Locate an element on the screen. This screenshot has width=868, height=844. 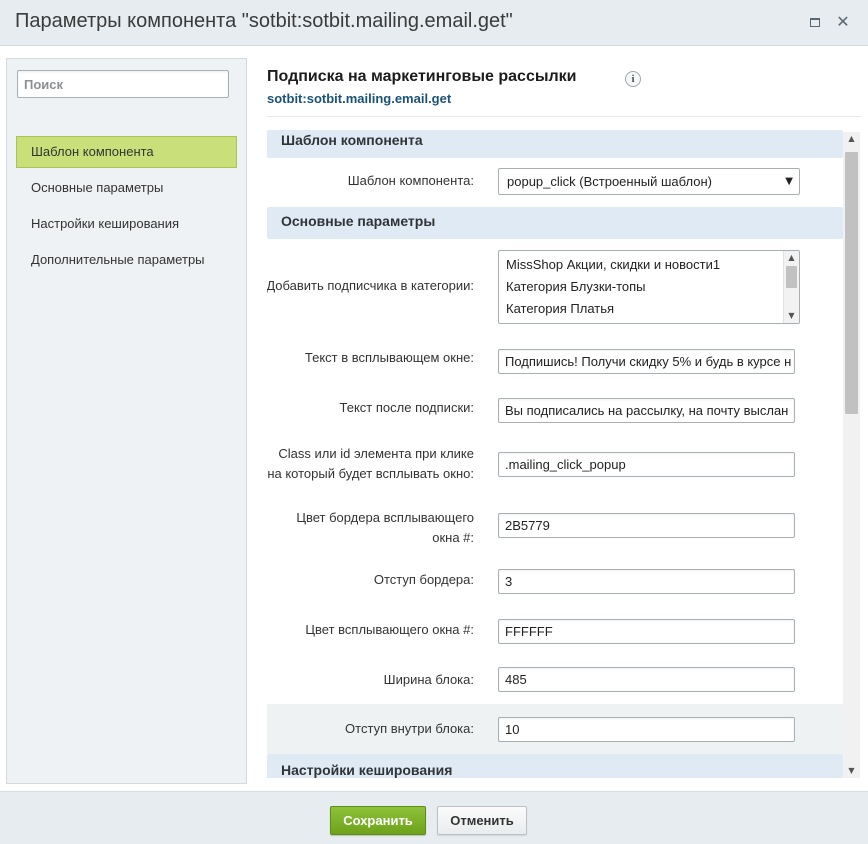
element-class-label-line2: на который будет всплывать окно: is located at coordinates (370, 473).